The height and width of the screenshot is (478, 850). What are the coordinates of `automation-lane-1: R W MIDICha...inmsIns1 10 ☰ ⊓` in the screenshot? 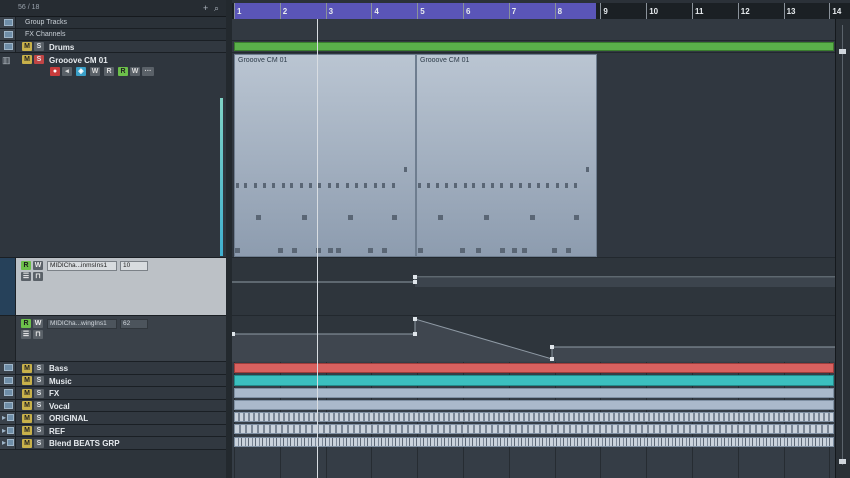 It's located at (113, 287).